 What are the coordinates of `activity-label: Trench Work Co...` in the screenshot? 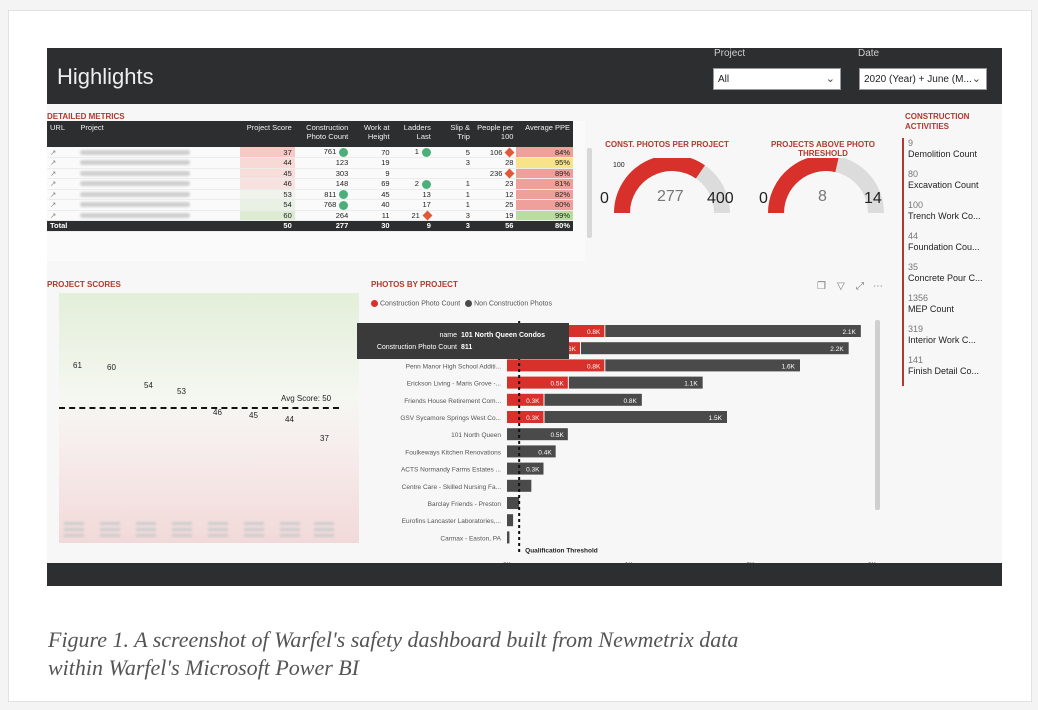 It's located at (944, 216).